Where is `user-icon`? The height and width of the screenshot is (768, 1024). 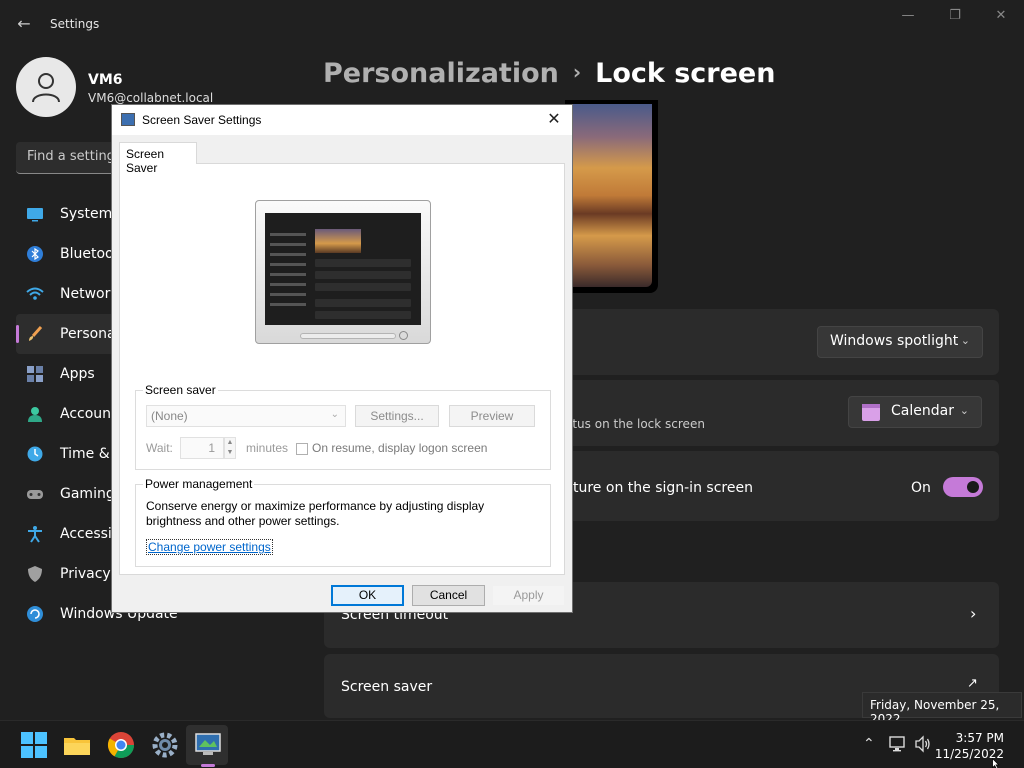 user-icon is located at coordinates (46, 88).